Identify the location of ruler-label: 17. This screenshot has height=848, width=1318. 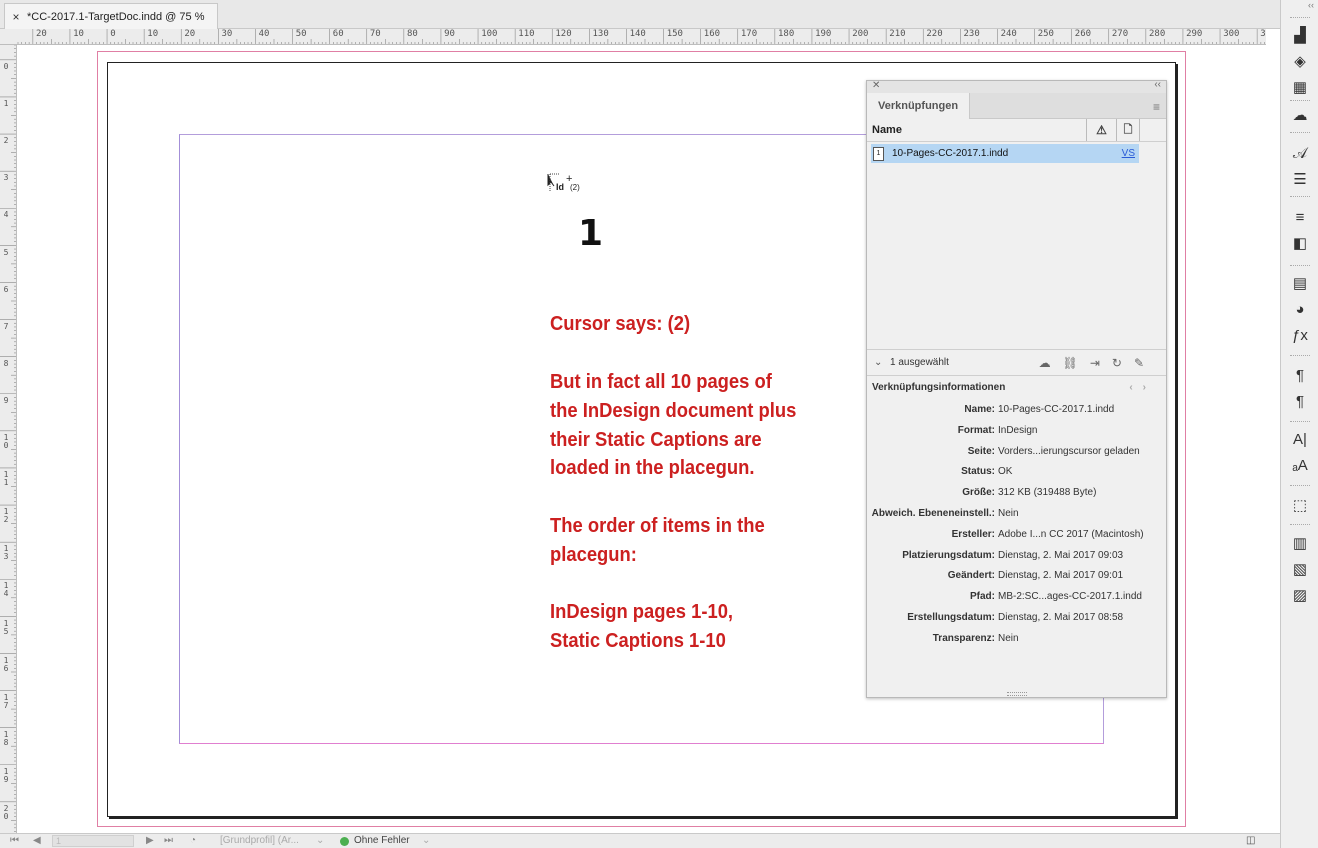
(6, 701).